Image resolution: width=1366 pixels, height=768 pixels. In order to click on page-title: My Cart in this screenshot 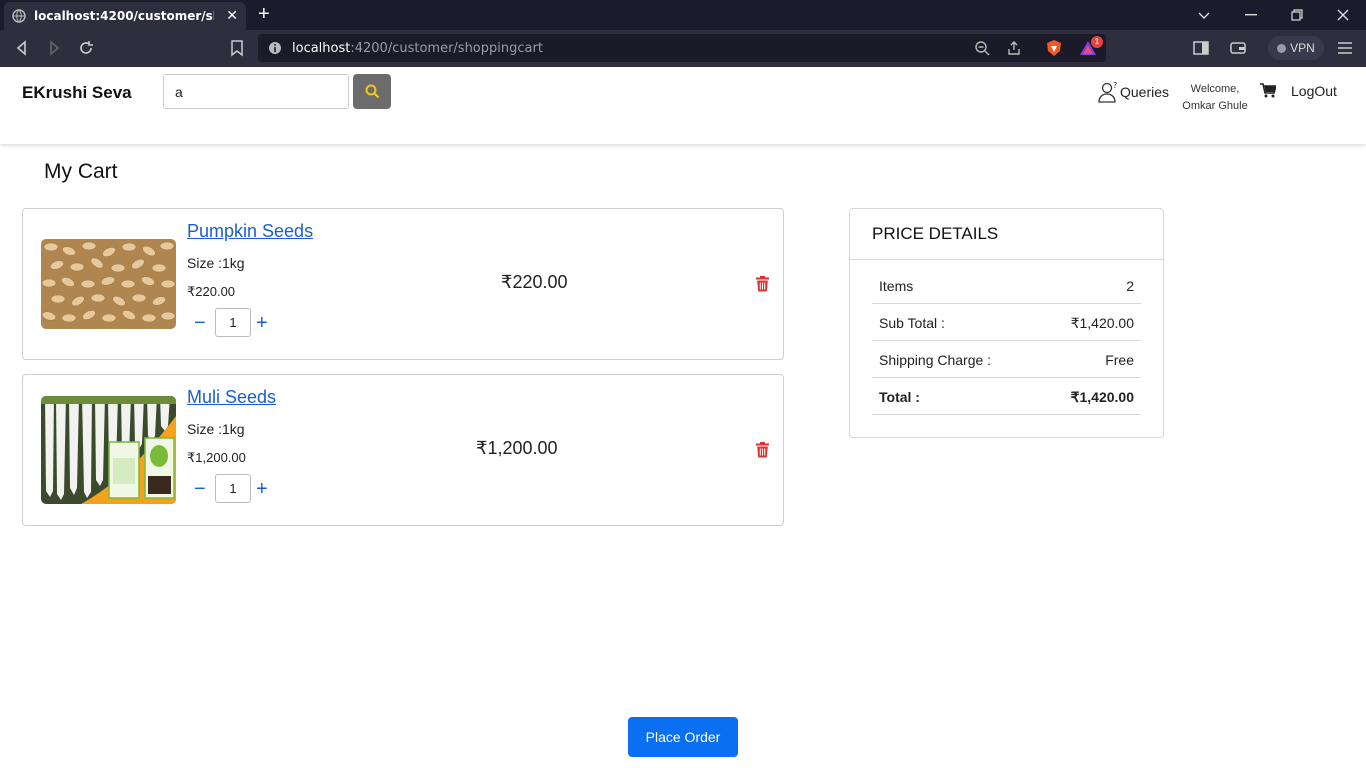, I will do `click(81, 171)`.